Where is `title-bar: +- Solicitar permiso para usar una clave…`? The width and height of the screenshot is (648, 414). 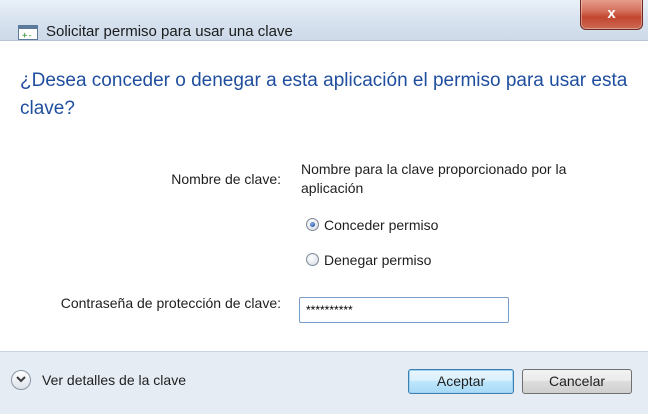
title-bar: +- Solicitar permiso para usar una clave… is located at coordinates (324, 20).